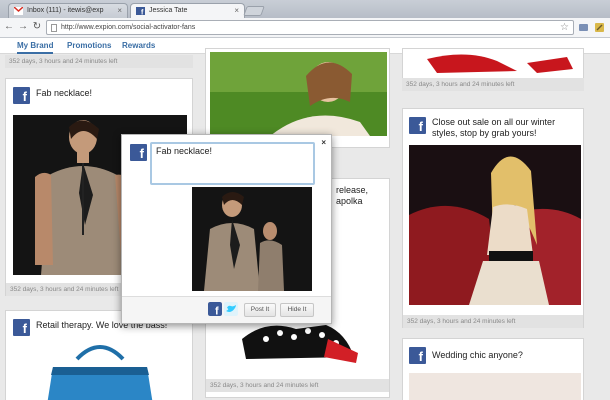 The width and height of the screenshot is (610, 400). What do you see at coordinates (231, 309) in the screenshot?
I see `twitter-share-icon` at bounding box center [231, 309].